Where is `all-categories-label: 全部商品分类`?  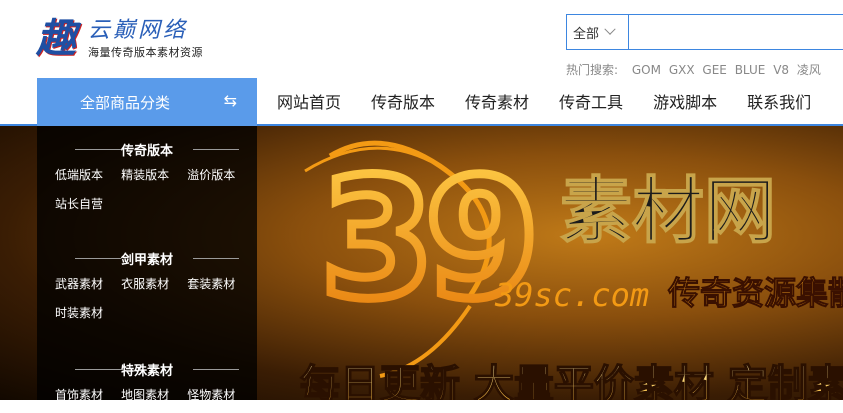
all-categories-label: 全部商品分类 is located at coordinates (125, 102).